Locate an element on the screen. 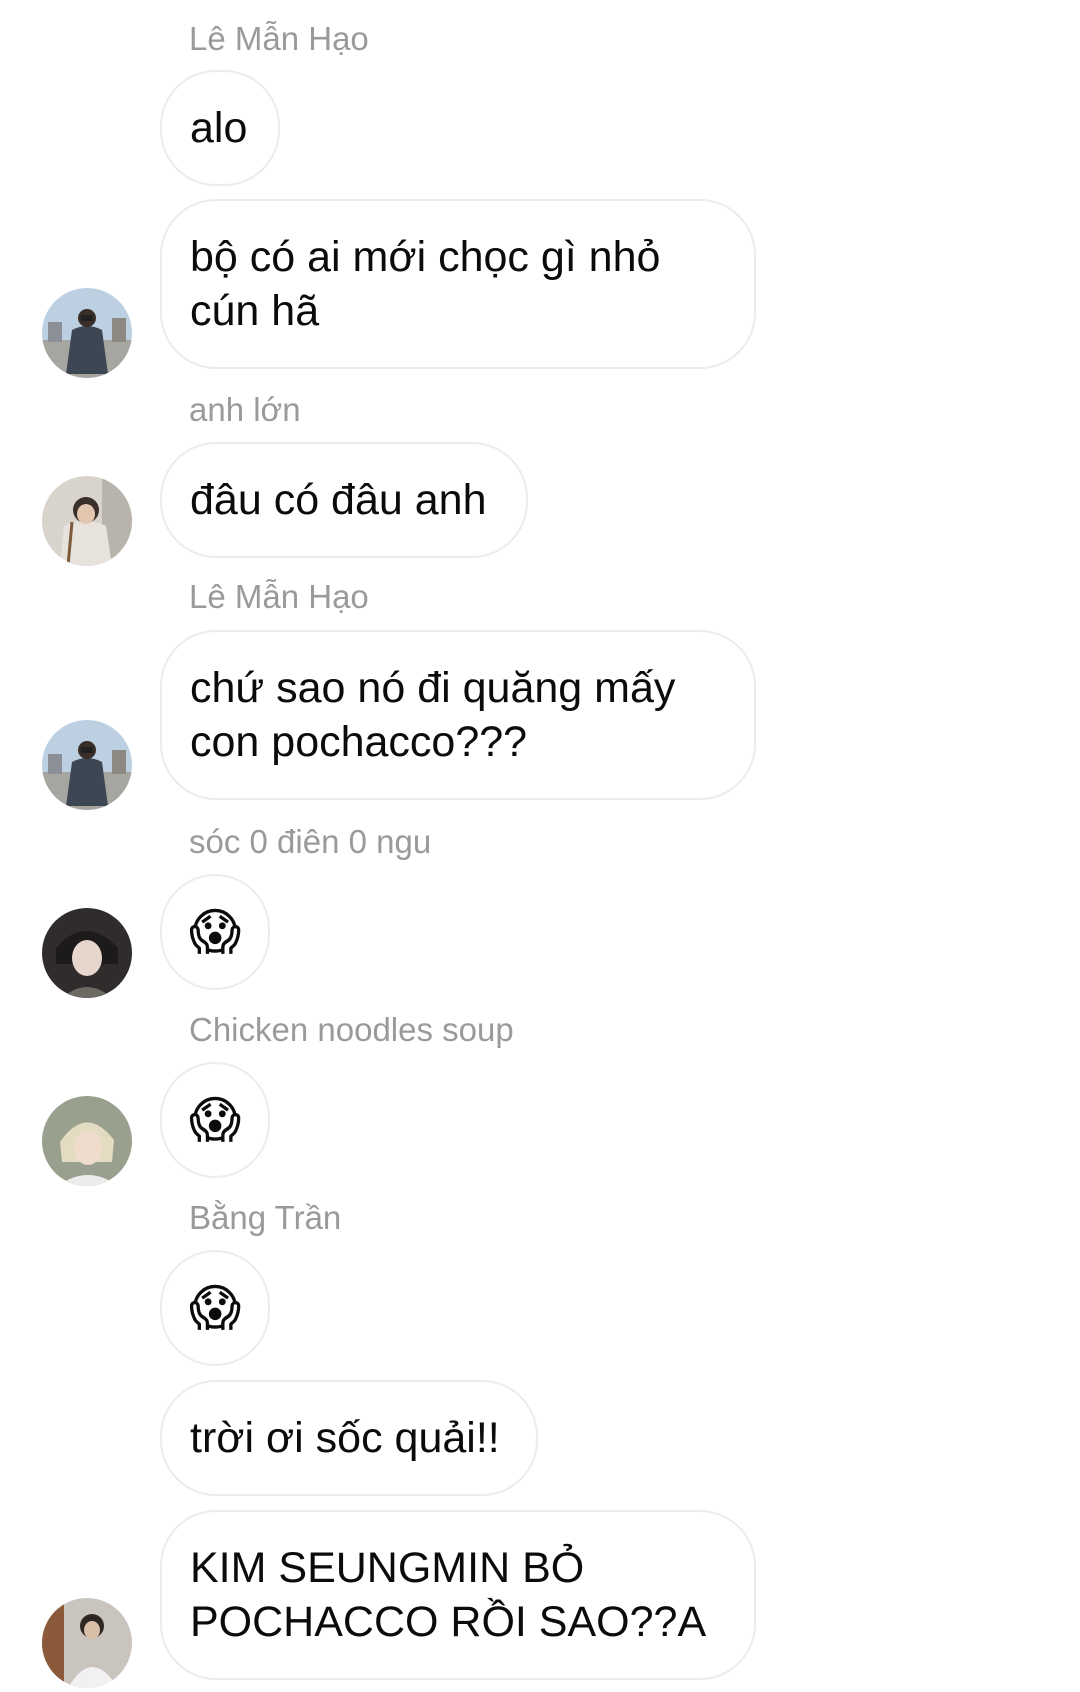 This screenshot has height=1692, width=1080. sender-name: Bằng Trần is located at coordinates (265, 1217).